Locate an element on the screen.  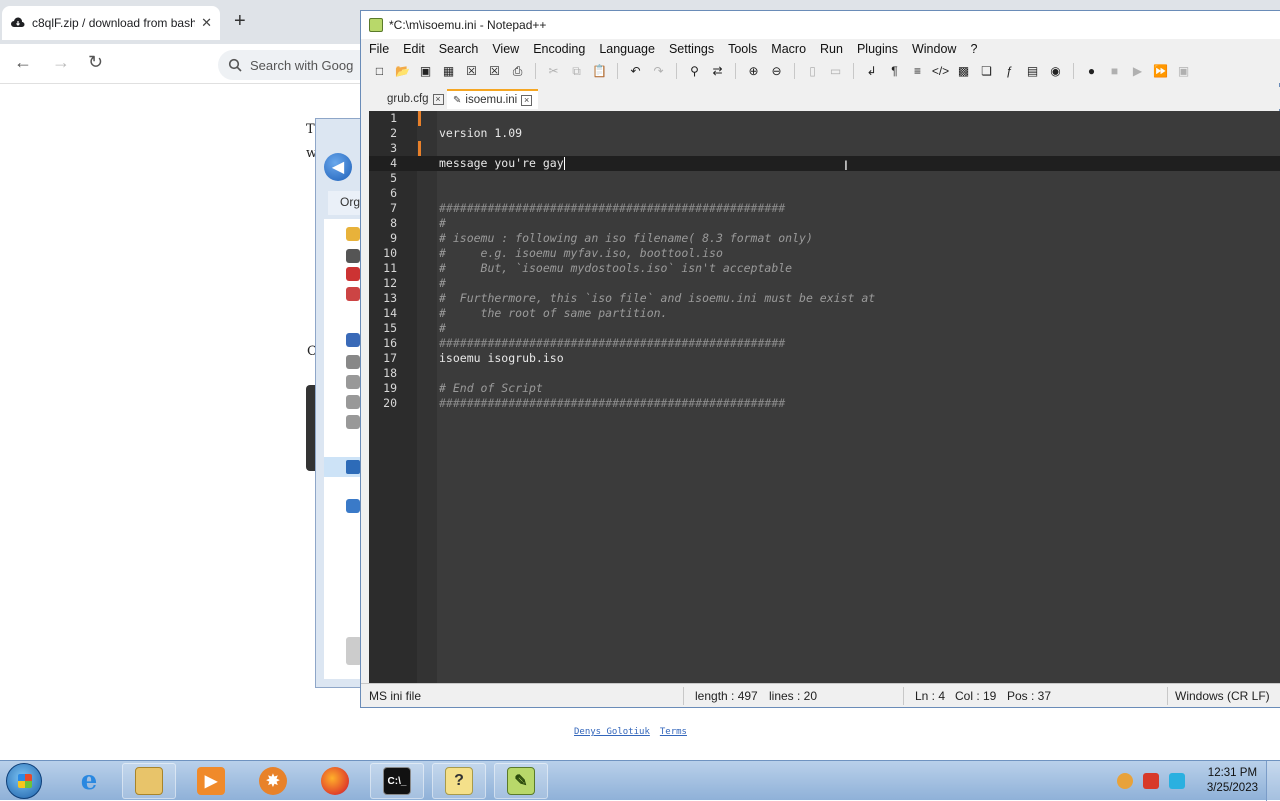
reload-icon: ↻ is located at coordinates (95, 62).